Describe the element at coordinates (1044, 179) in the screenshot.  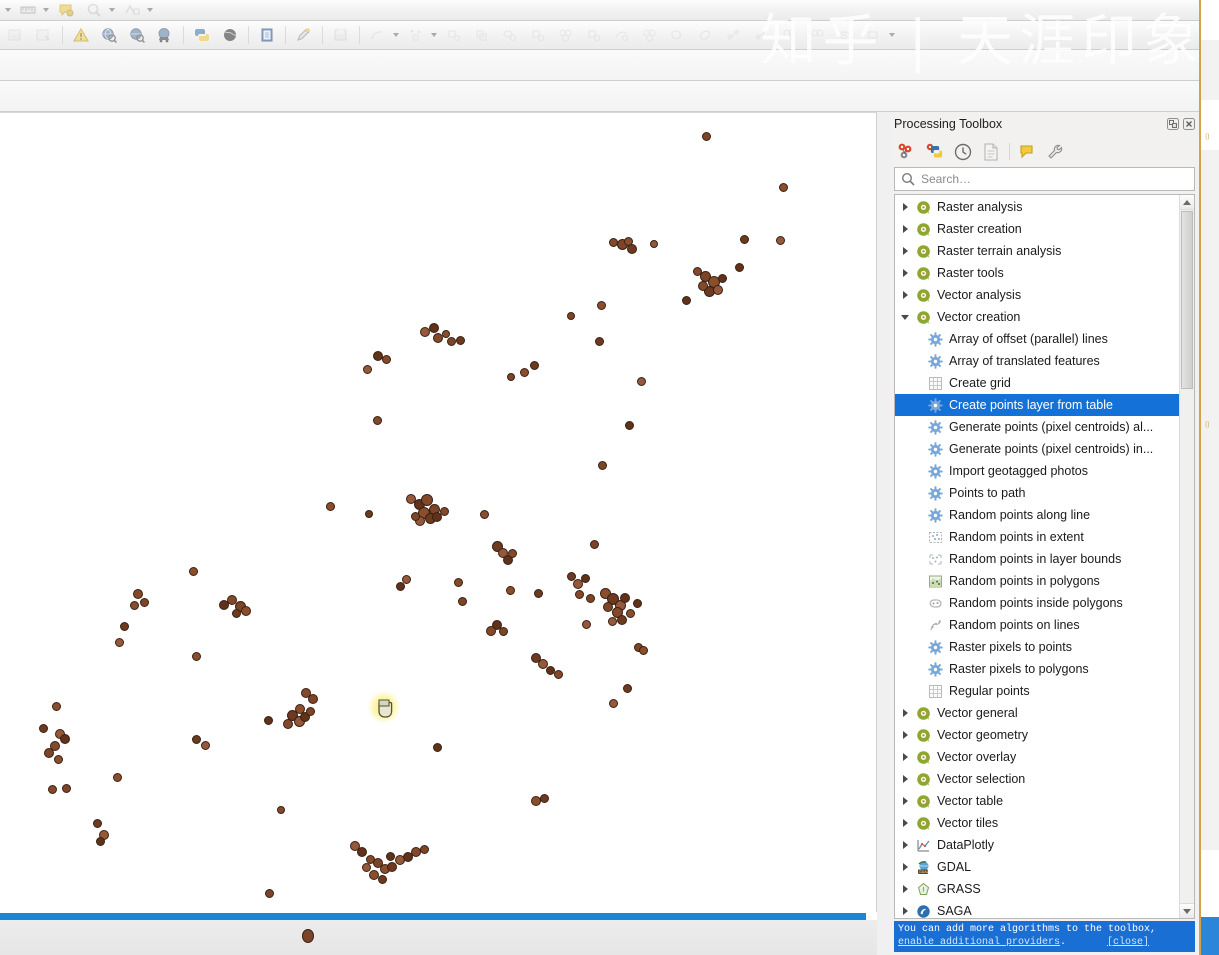
I see `search-box` at that location.